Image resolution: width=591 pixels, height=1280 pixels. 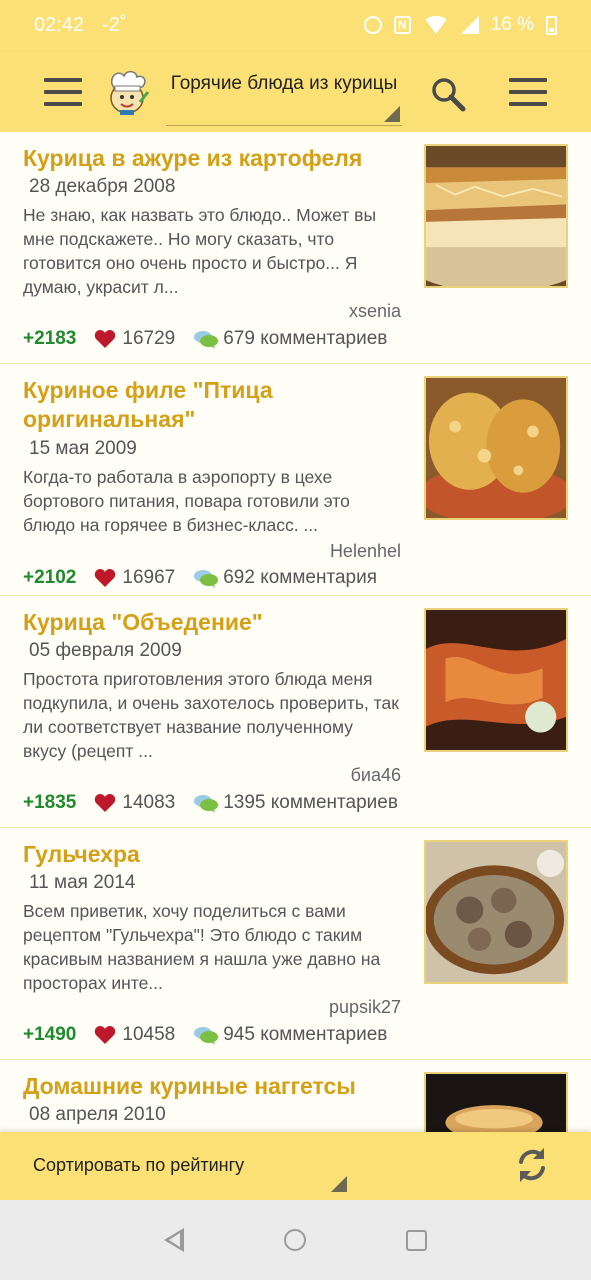 What do you see at coordinates (528, 92) in the screenshot?
I see `menu-icon` at bounding box center [528, 92].